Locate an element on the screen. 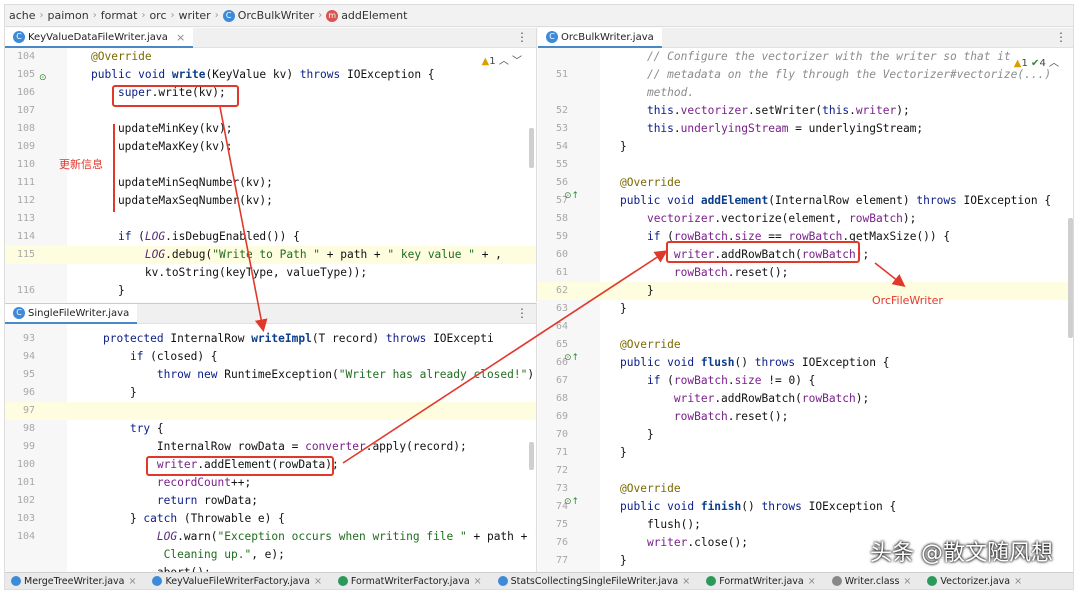  code-line: 94 if (closed) { is located at coordinates (270, 357).